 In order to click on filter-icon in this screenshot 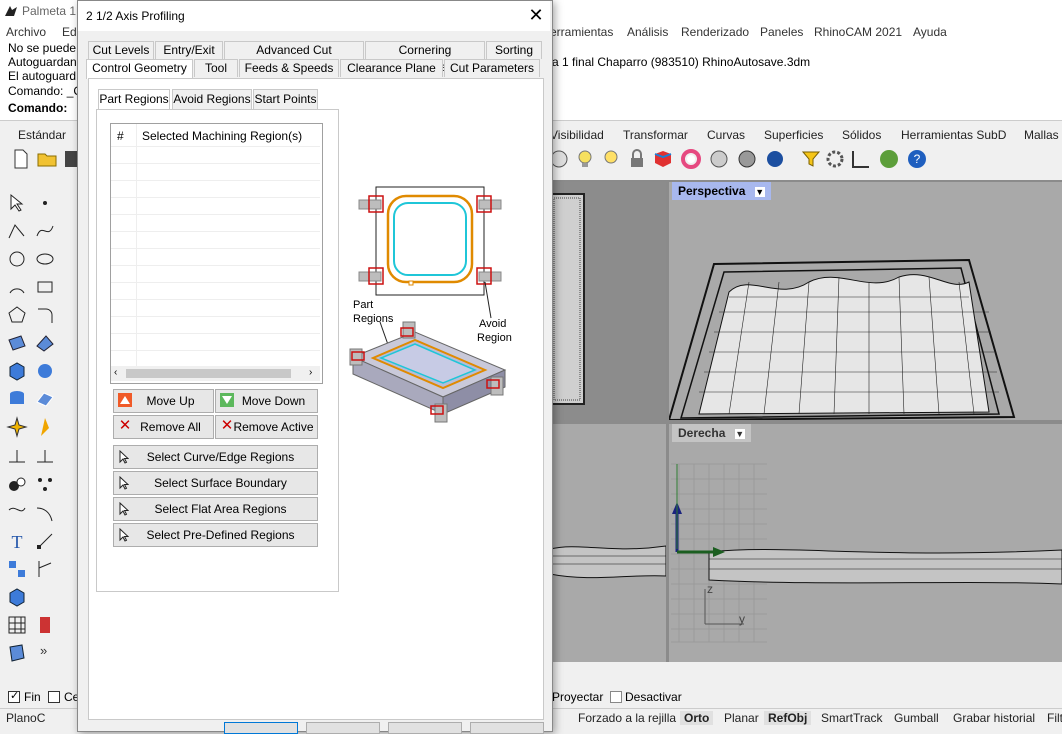, I will do `click(811, 159)`.